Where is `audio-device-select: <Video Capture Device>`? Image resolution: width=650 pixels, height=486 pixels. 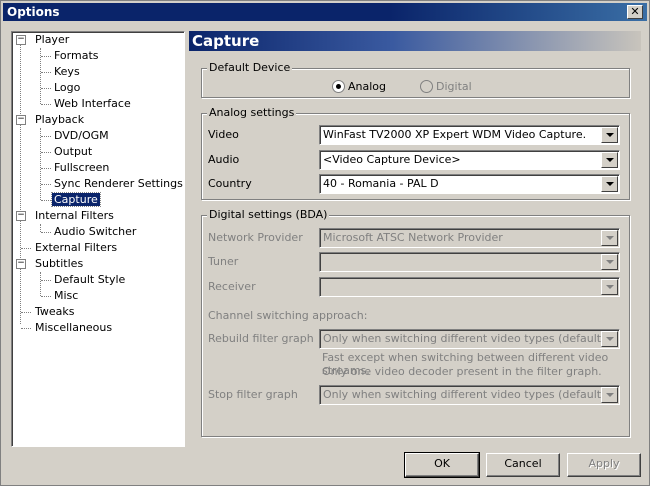
audio-device-select: <Video Capture Device> is located at coordinates (469, 160).